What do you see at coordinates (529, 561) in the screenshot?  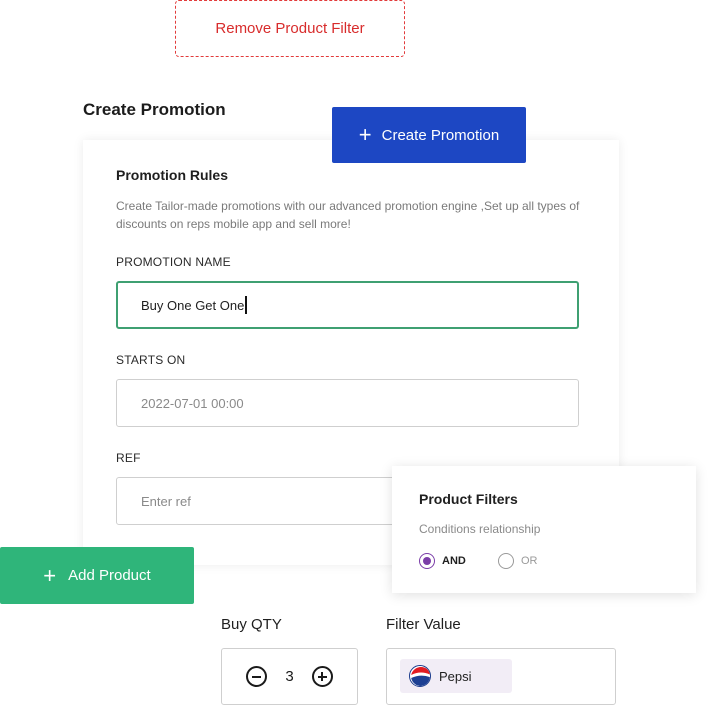 I see `radio-or-label: OR` at bounding box center [529, 561].